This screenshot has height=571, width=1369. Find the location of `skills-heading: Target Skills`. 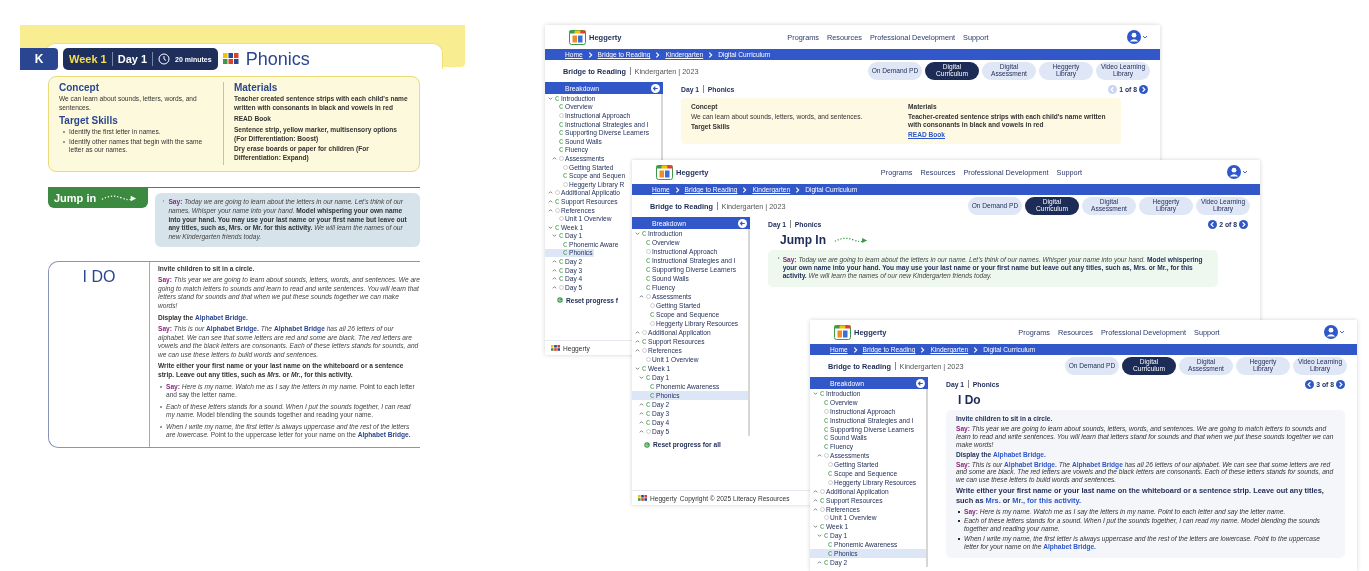

skills-heading: Target Skills is located at coordinates (89, 121).